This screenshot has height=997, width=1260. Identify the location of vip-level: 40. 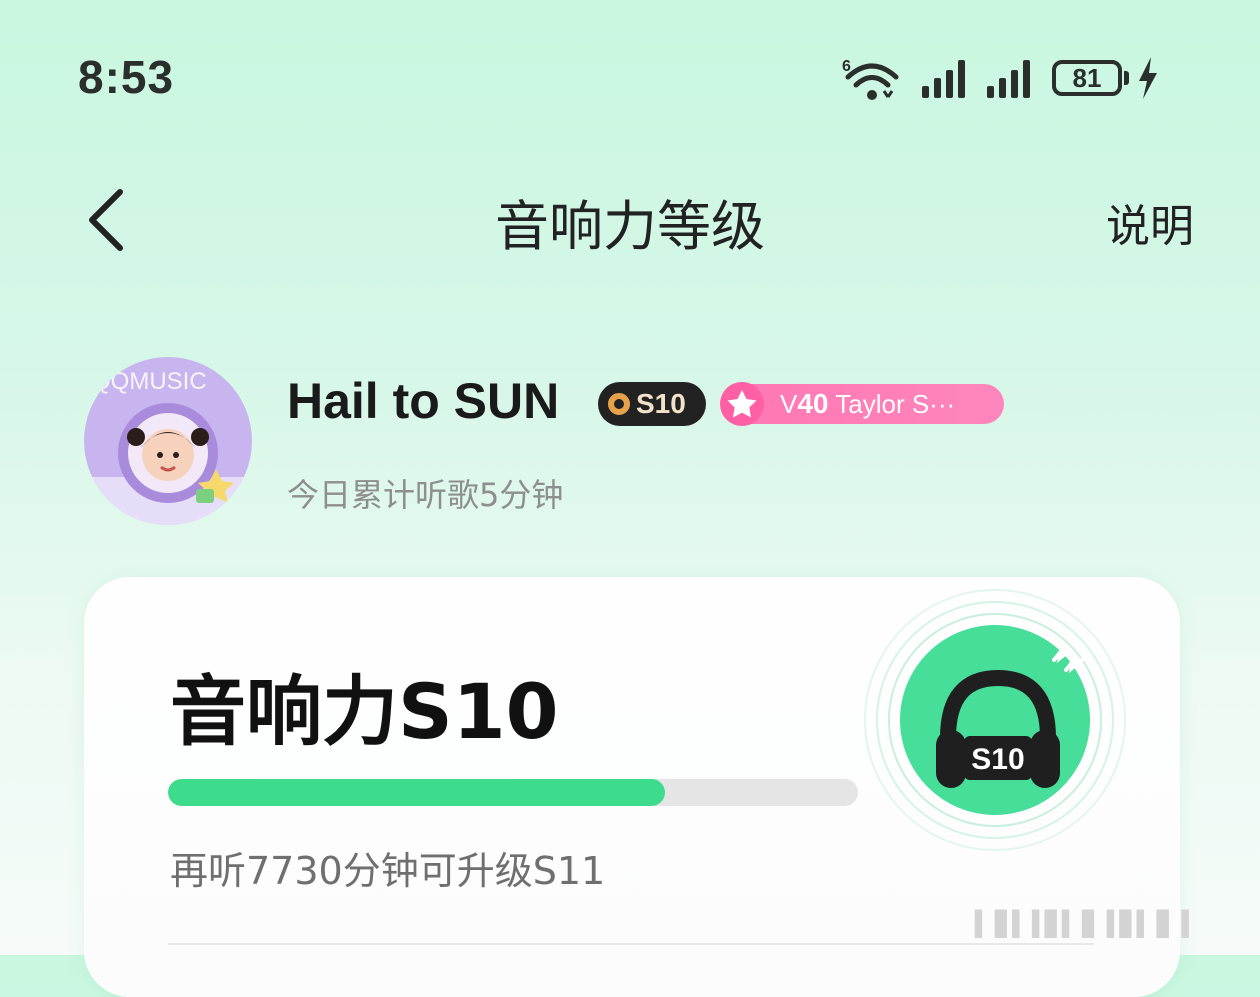
(813, 403).